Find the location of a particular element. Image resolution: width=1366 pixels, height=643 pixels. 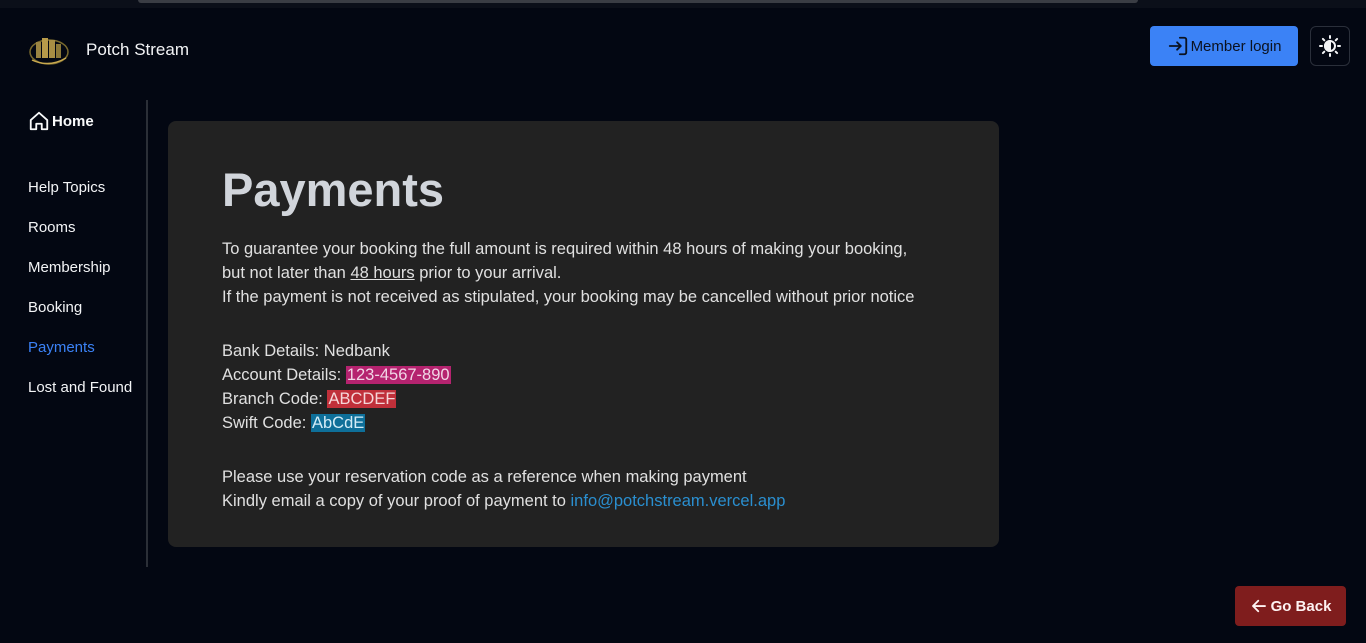

terms-line-2-post: prior to your arrival. is located at coordinates (488, 273).